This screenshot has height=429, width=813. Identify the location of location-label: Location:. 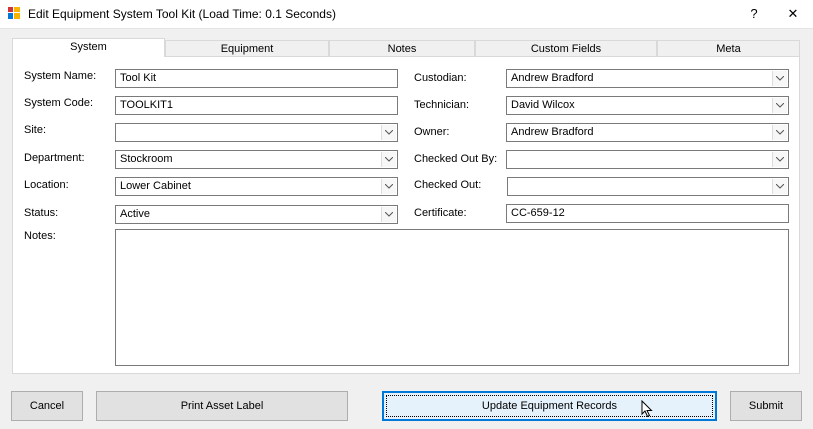
(46, 185).